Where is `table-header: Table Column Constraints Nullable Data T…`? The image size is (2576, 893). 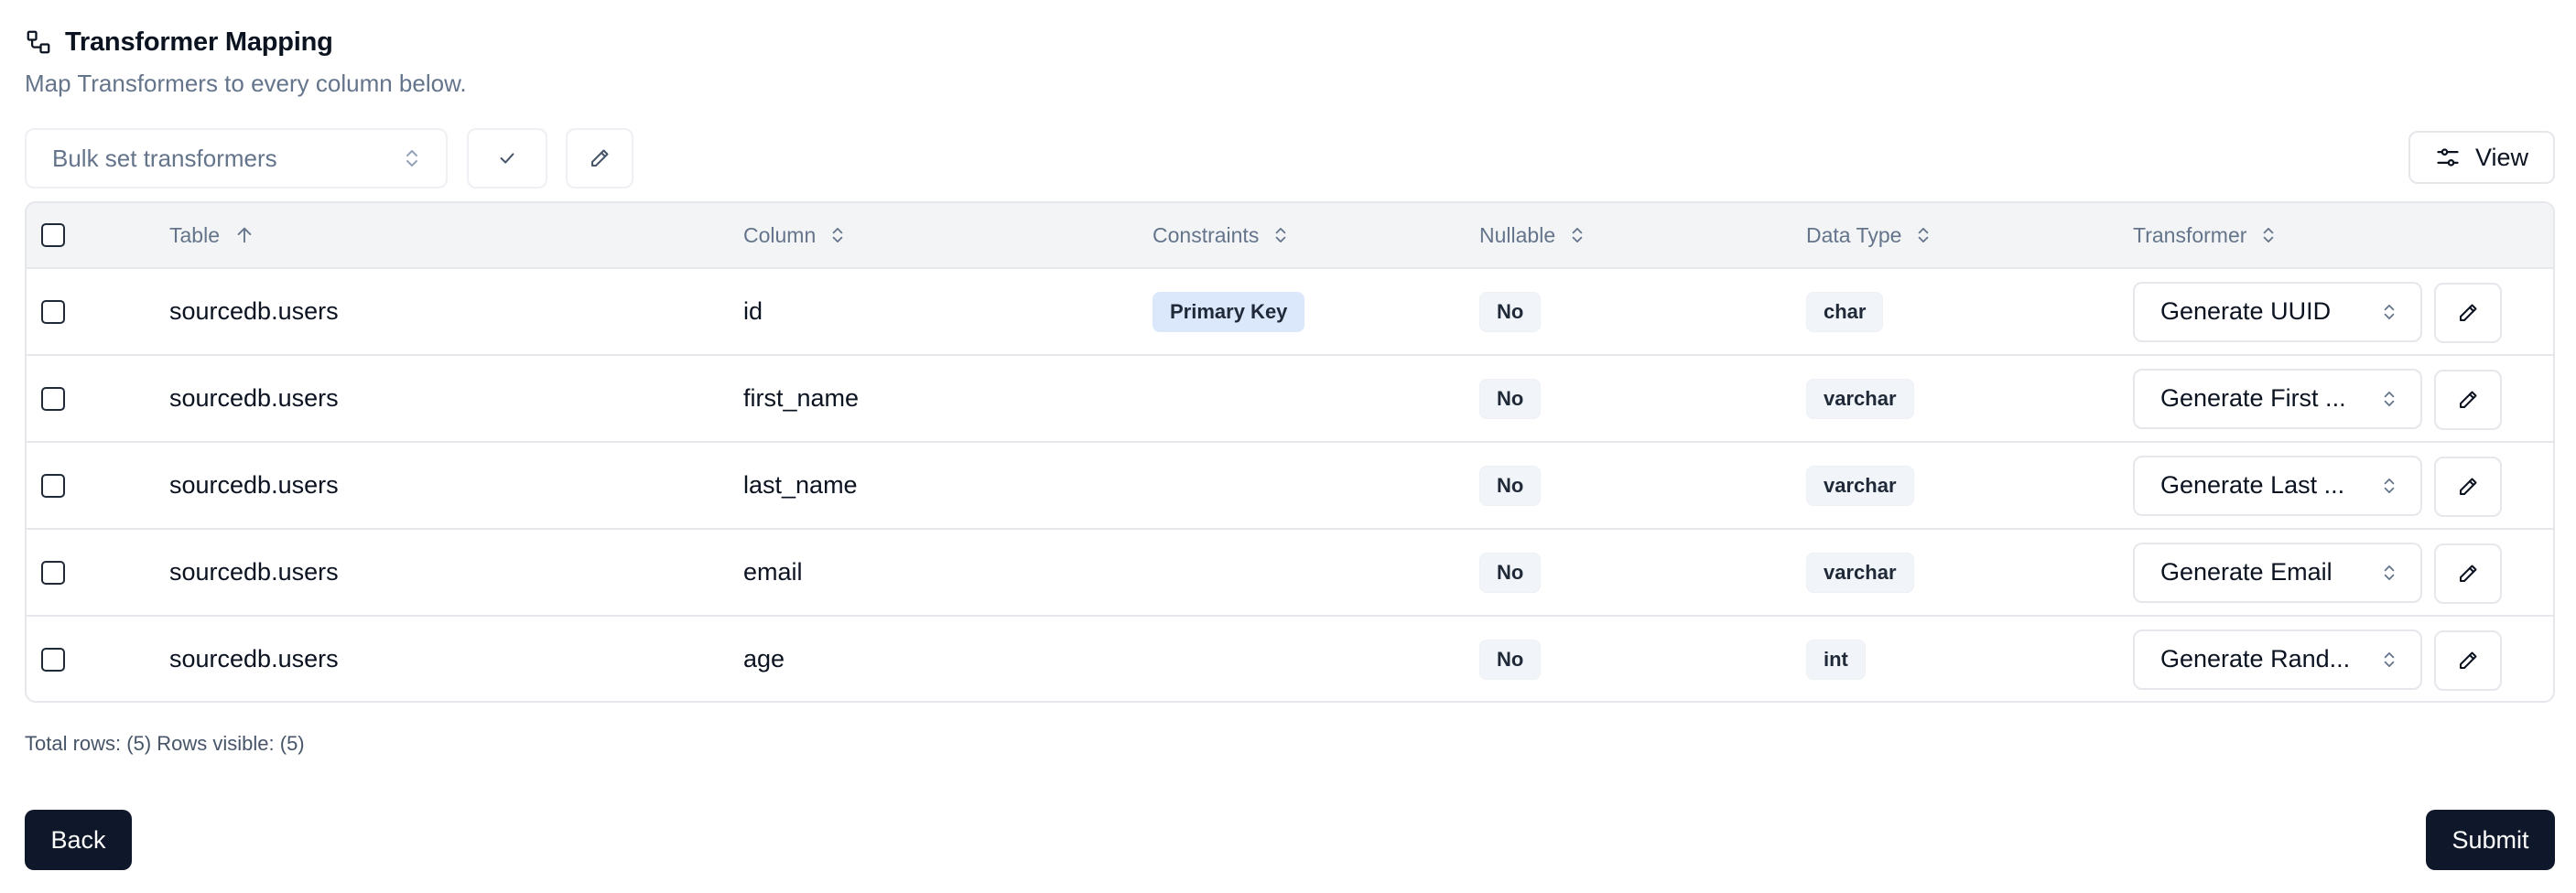
table-header: Table Column Constraints Nullable Data T… is located at coordinates (1290, 236).